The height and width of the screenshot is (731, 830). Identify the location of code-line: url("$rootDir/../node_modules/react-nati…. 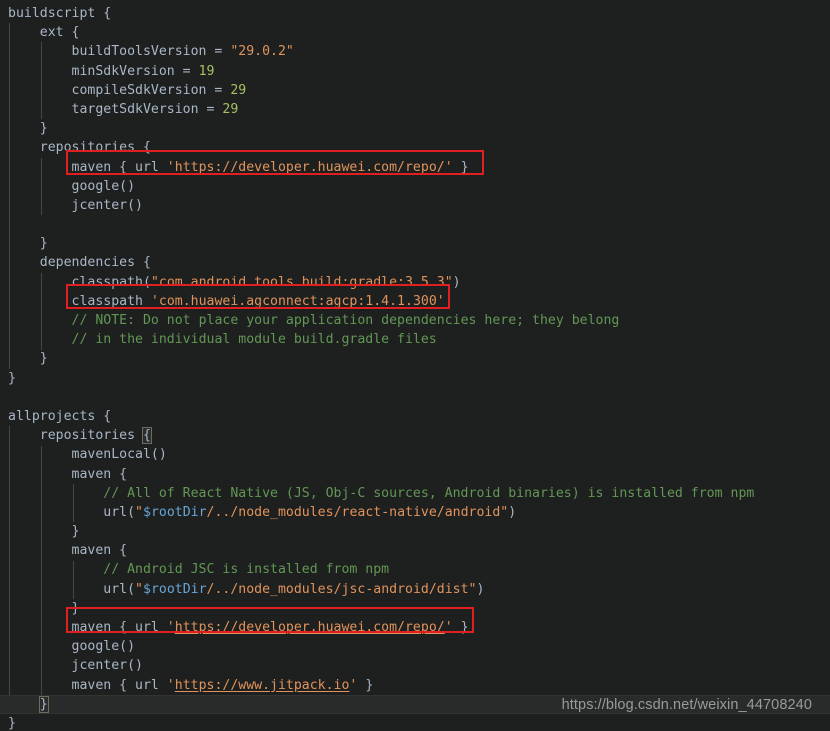
(415, 512).